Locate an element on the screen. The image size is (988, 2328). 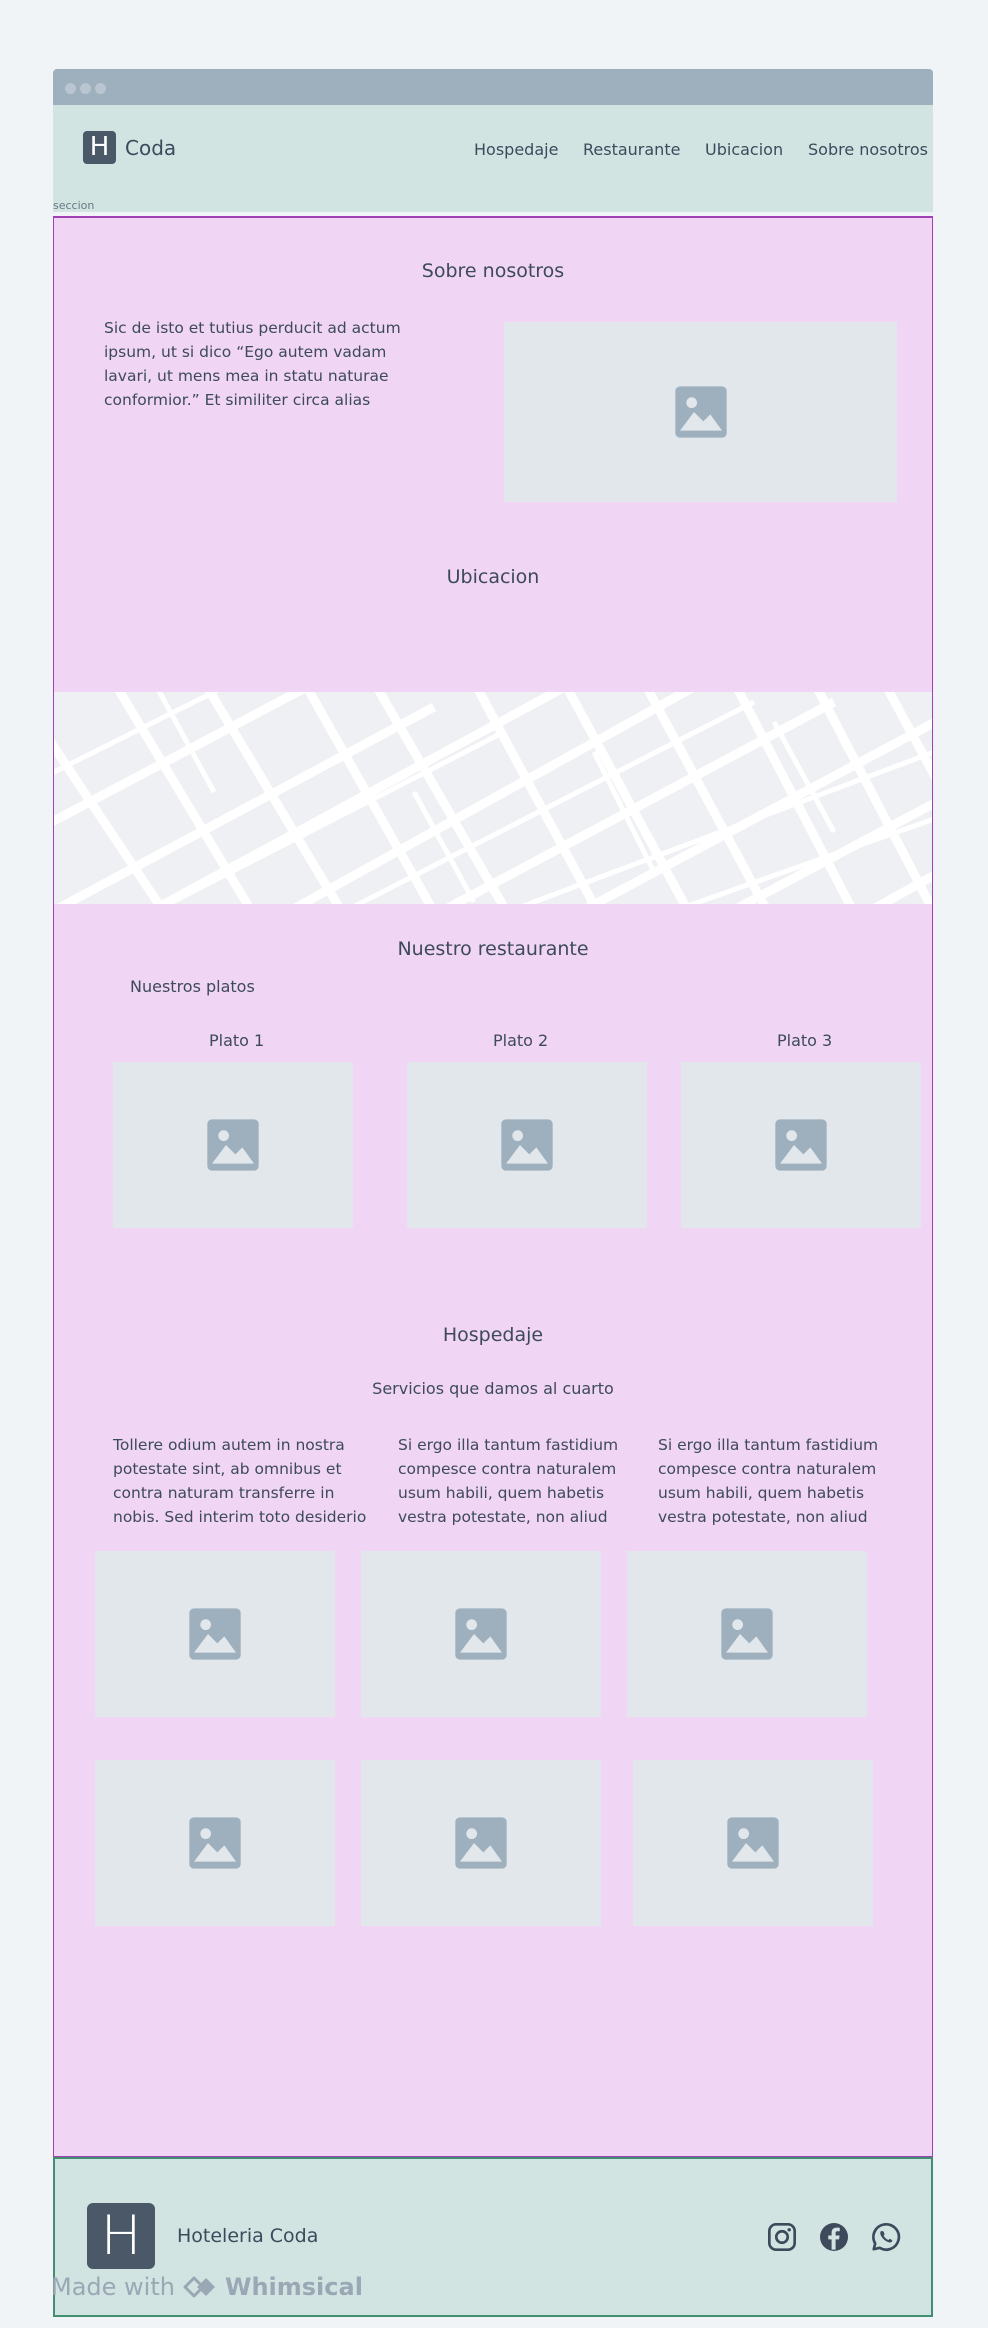
footer-title: Hoteleria Coda is located at coordinates (248, 2236).